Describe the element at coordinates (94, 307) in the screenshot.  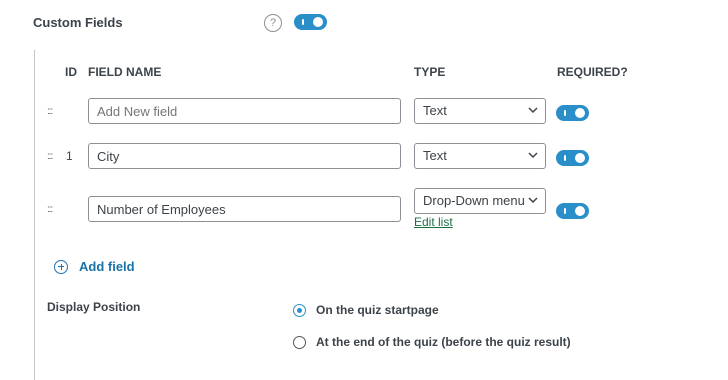
I see `display-position-title: Display Position` at that location.